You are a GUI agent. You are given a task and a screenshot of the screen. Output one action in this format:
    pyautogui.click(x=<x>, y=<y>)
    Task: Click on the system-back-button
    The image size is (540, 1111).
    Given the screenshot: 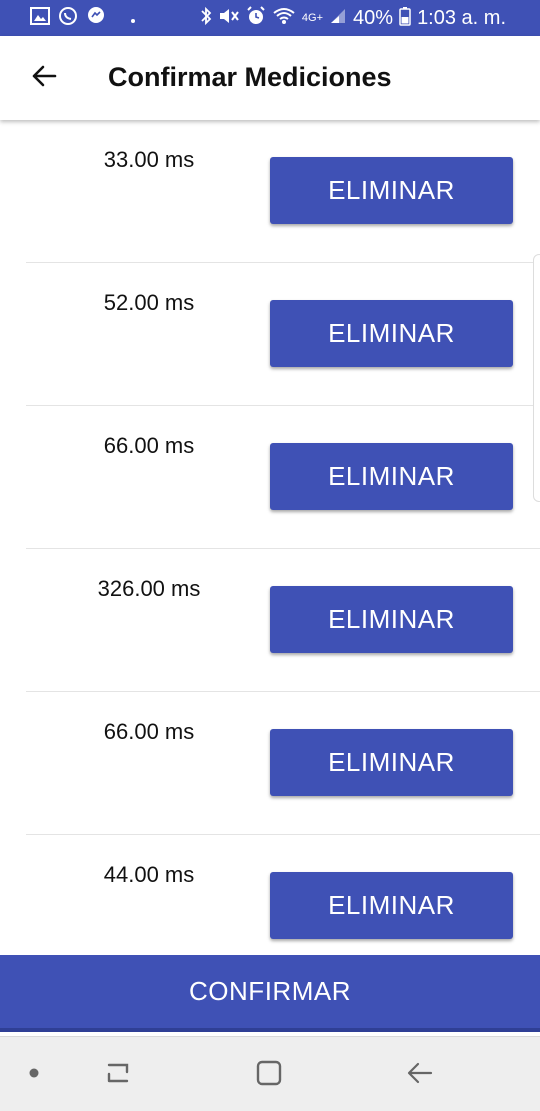 What is the action you would take?
    pyautogui.click(x=420, y=1075)
    